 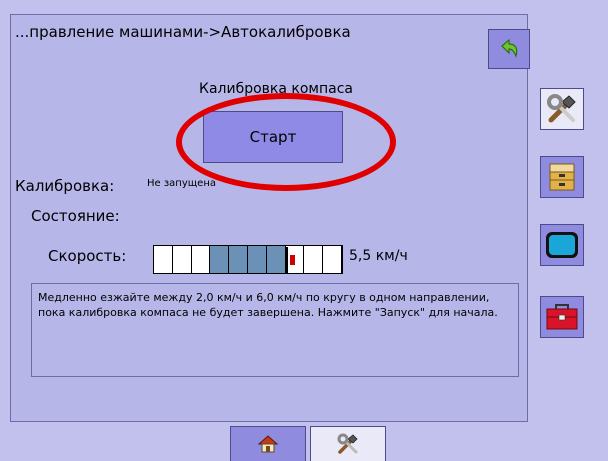 I want to click on breadcrumb: ...правление машинами->Автокалибровка, so click(x=183, y=32).